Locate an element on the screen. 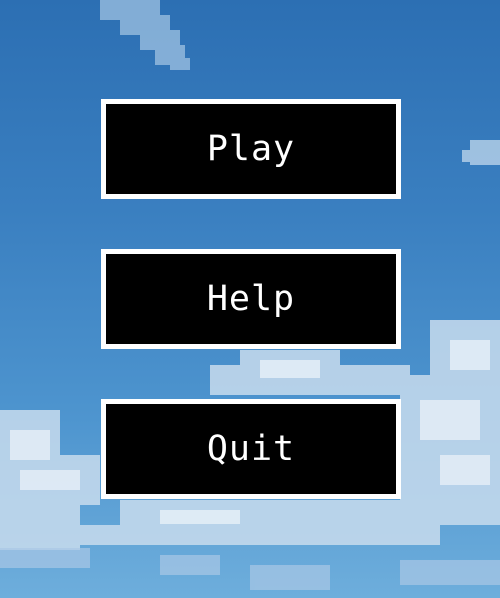 The height and width of the screenshot is (598, 500). quit-button: Quit is located at coordinates (251, 449).